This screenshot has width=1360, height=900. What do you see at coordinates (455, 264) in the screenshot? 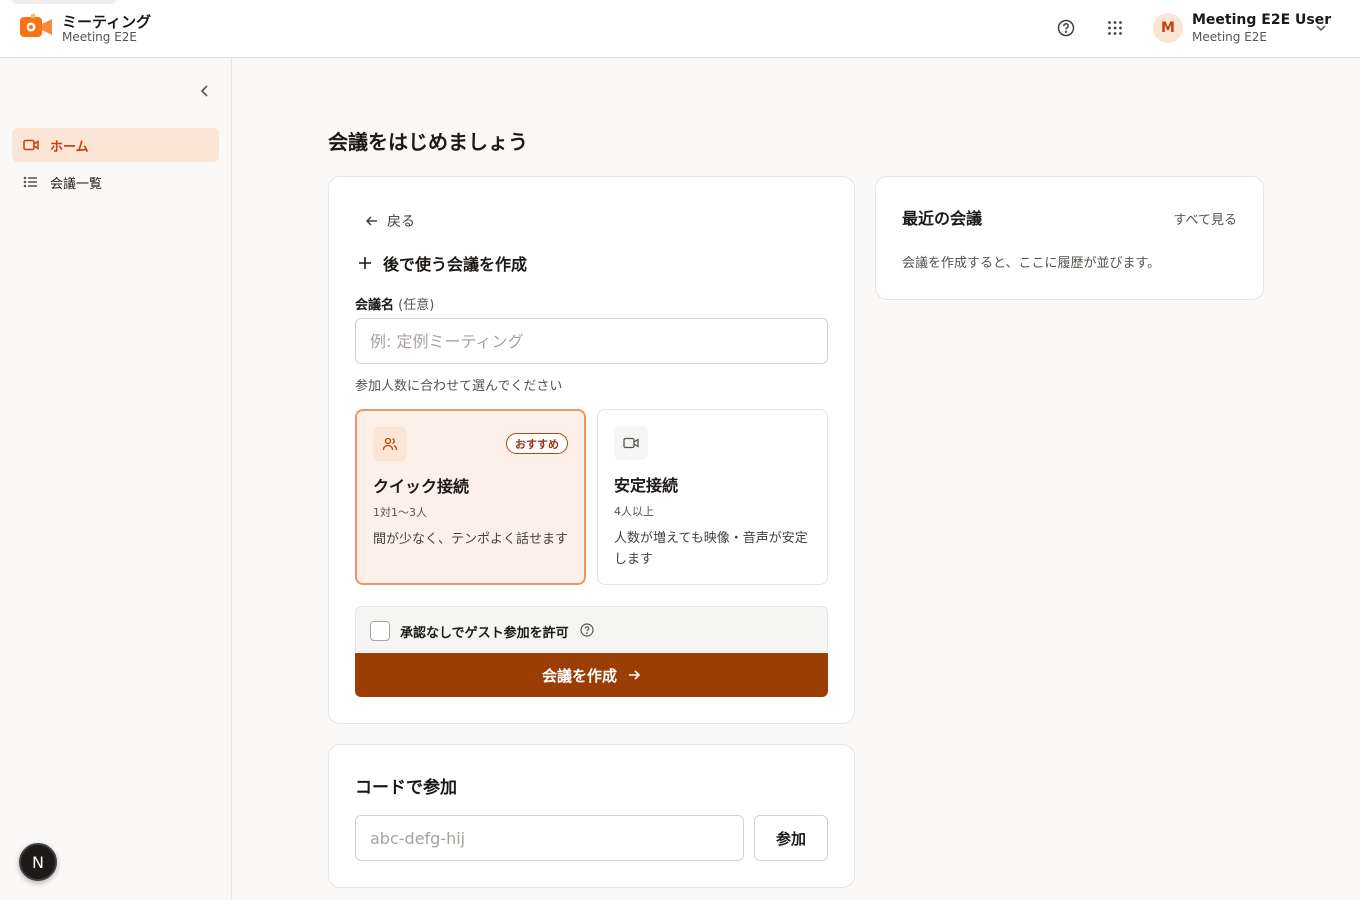
I see `create-heading-text: 後で使う会議を作成` at bounding box center [455, 264].